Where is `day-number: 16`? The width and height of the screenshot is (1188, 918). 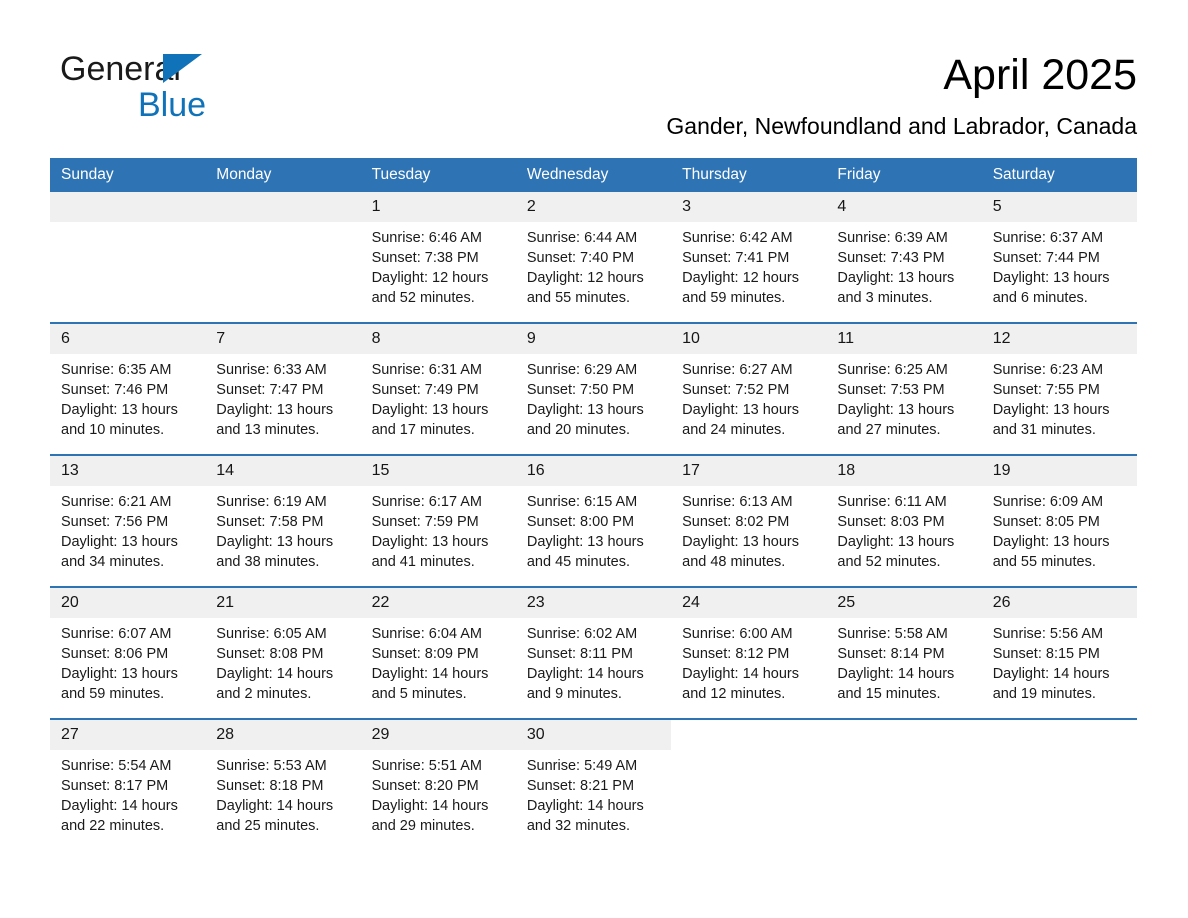 day-number: 16 is located at coordinates (593, 471).